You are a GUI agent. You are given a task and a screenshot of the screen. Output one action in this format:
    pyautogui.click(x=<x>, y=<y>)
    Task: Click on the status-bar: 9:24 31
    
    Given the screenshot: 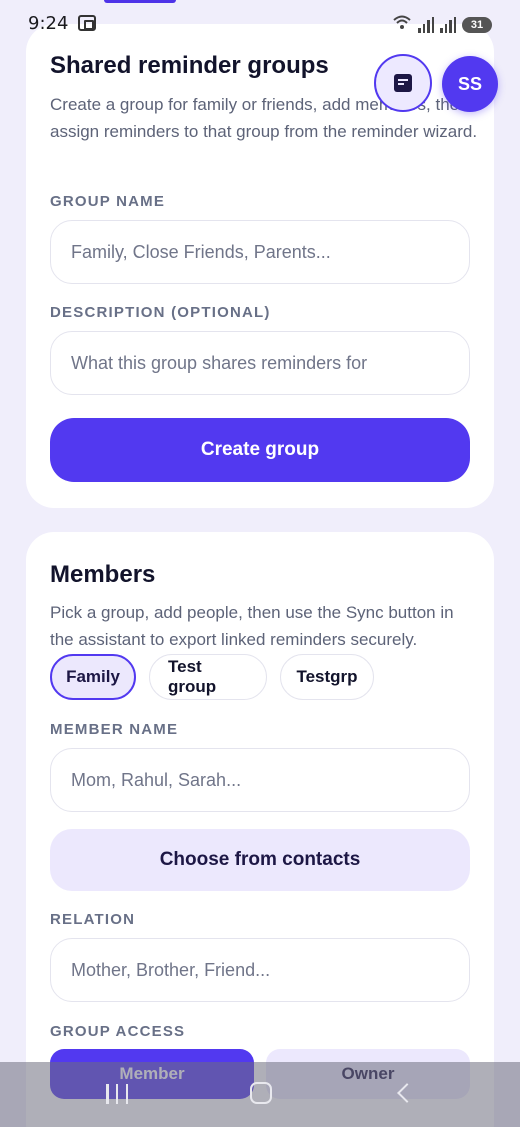 What is the action you would take?
    pyautogui.click(x=260, y=23)
    